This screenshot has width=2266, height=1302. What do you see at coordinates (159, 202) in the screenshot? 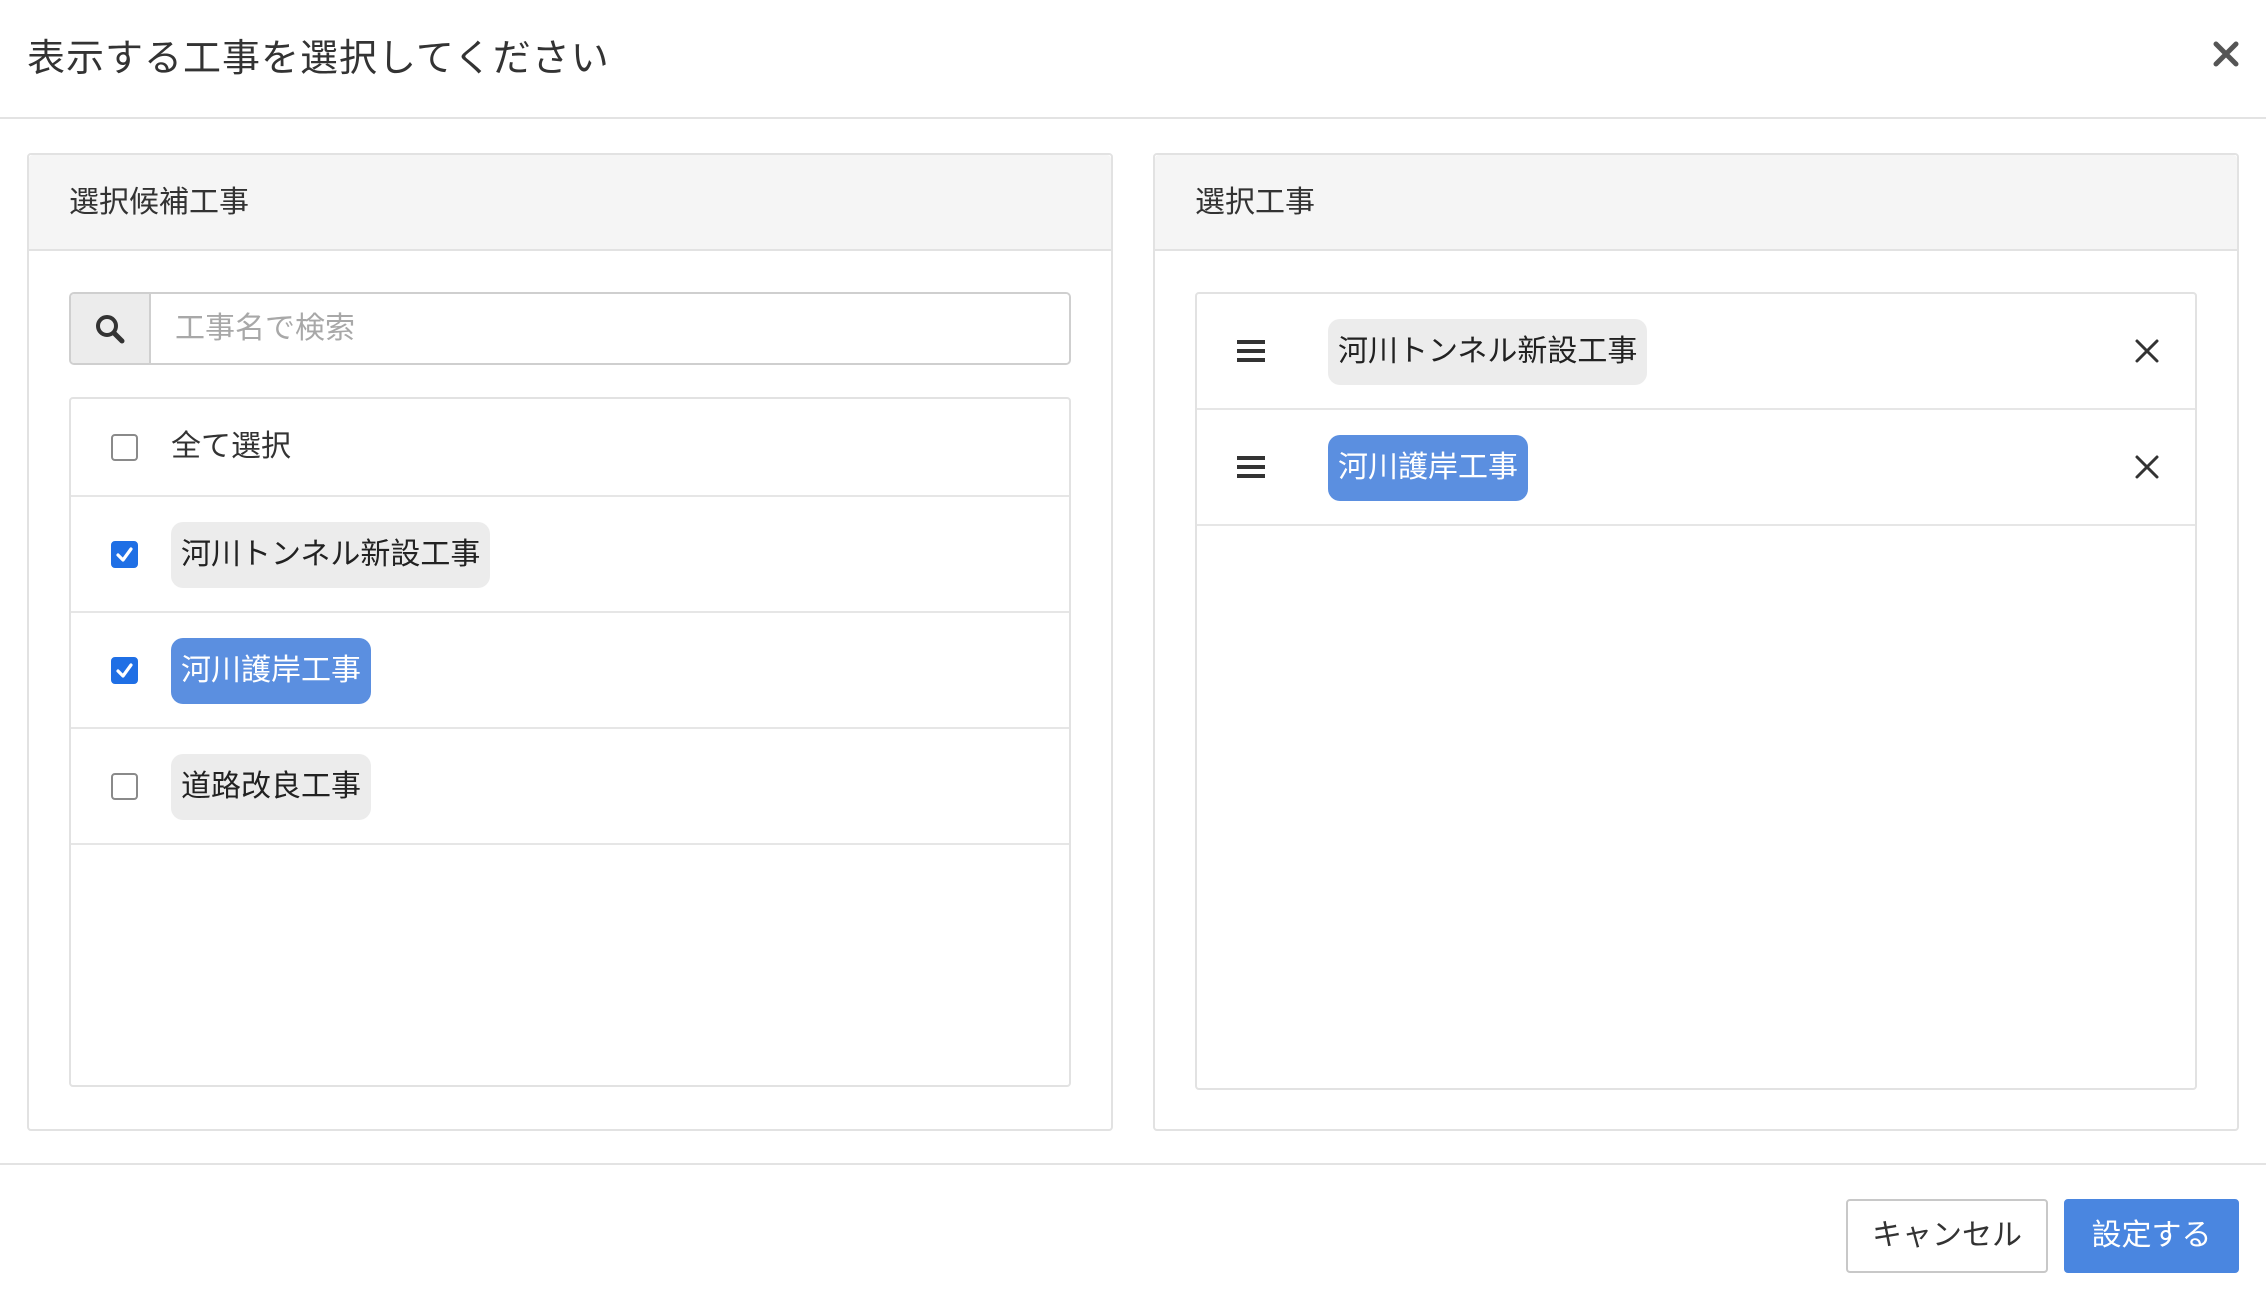
I see `candidates-panel-title: 選択候補工事` at bounding box center [159, 202].